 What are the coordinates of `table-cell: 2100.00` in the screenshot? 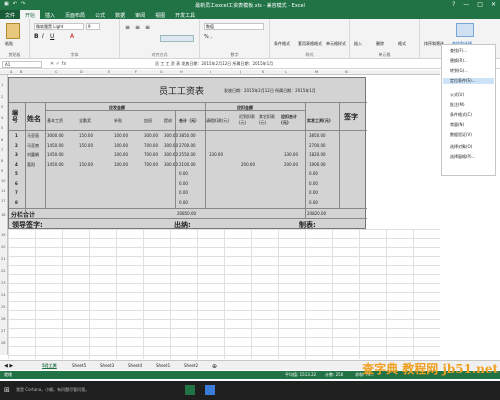 It's located at (187, 164).